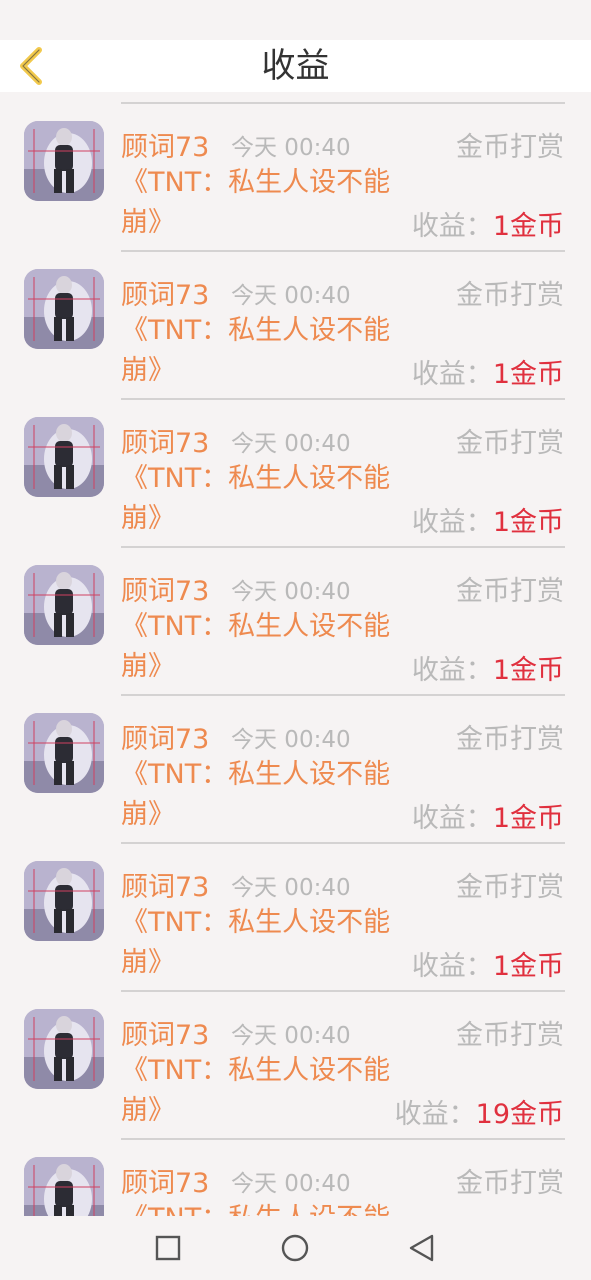 The image size is (591, 1280). I want to click on triangle-back-icon, so click(421, 1248).